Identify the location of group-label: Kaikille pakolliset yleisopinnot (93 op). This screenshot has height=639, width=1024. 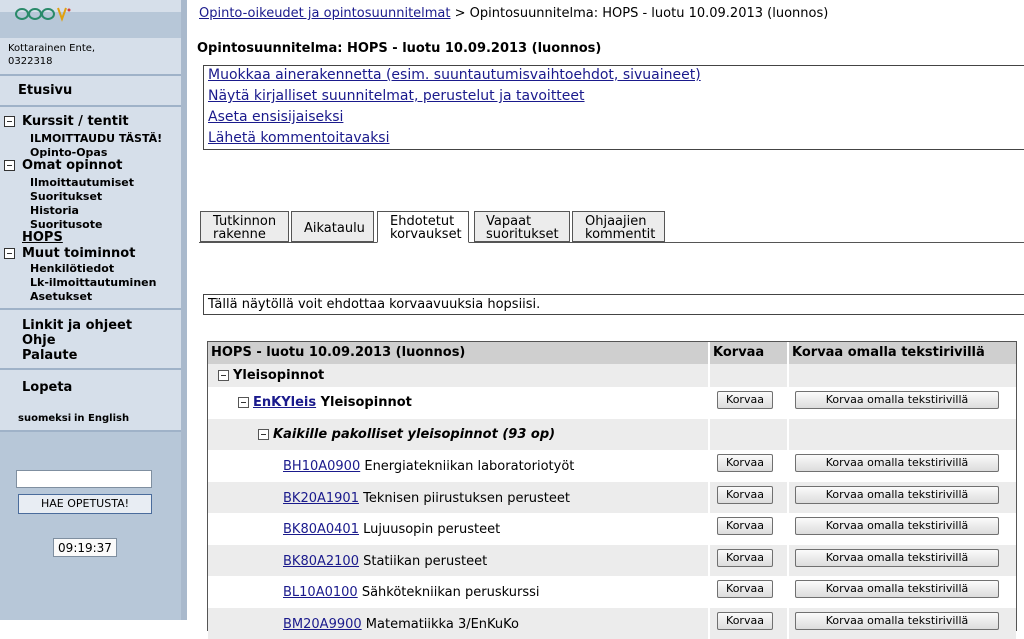
(414, 434).